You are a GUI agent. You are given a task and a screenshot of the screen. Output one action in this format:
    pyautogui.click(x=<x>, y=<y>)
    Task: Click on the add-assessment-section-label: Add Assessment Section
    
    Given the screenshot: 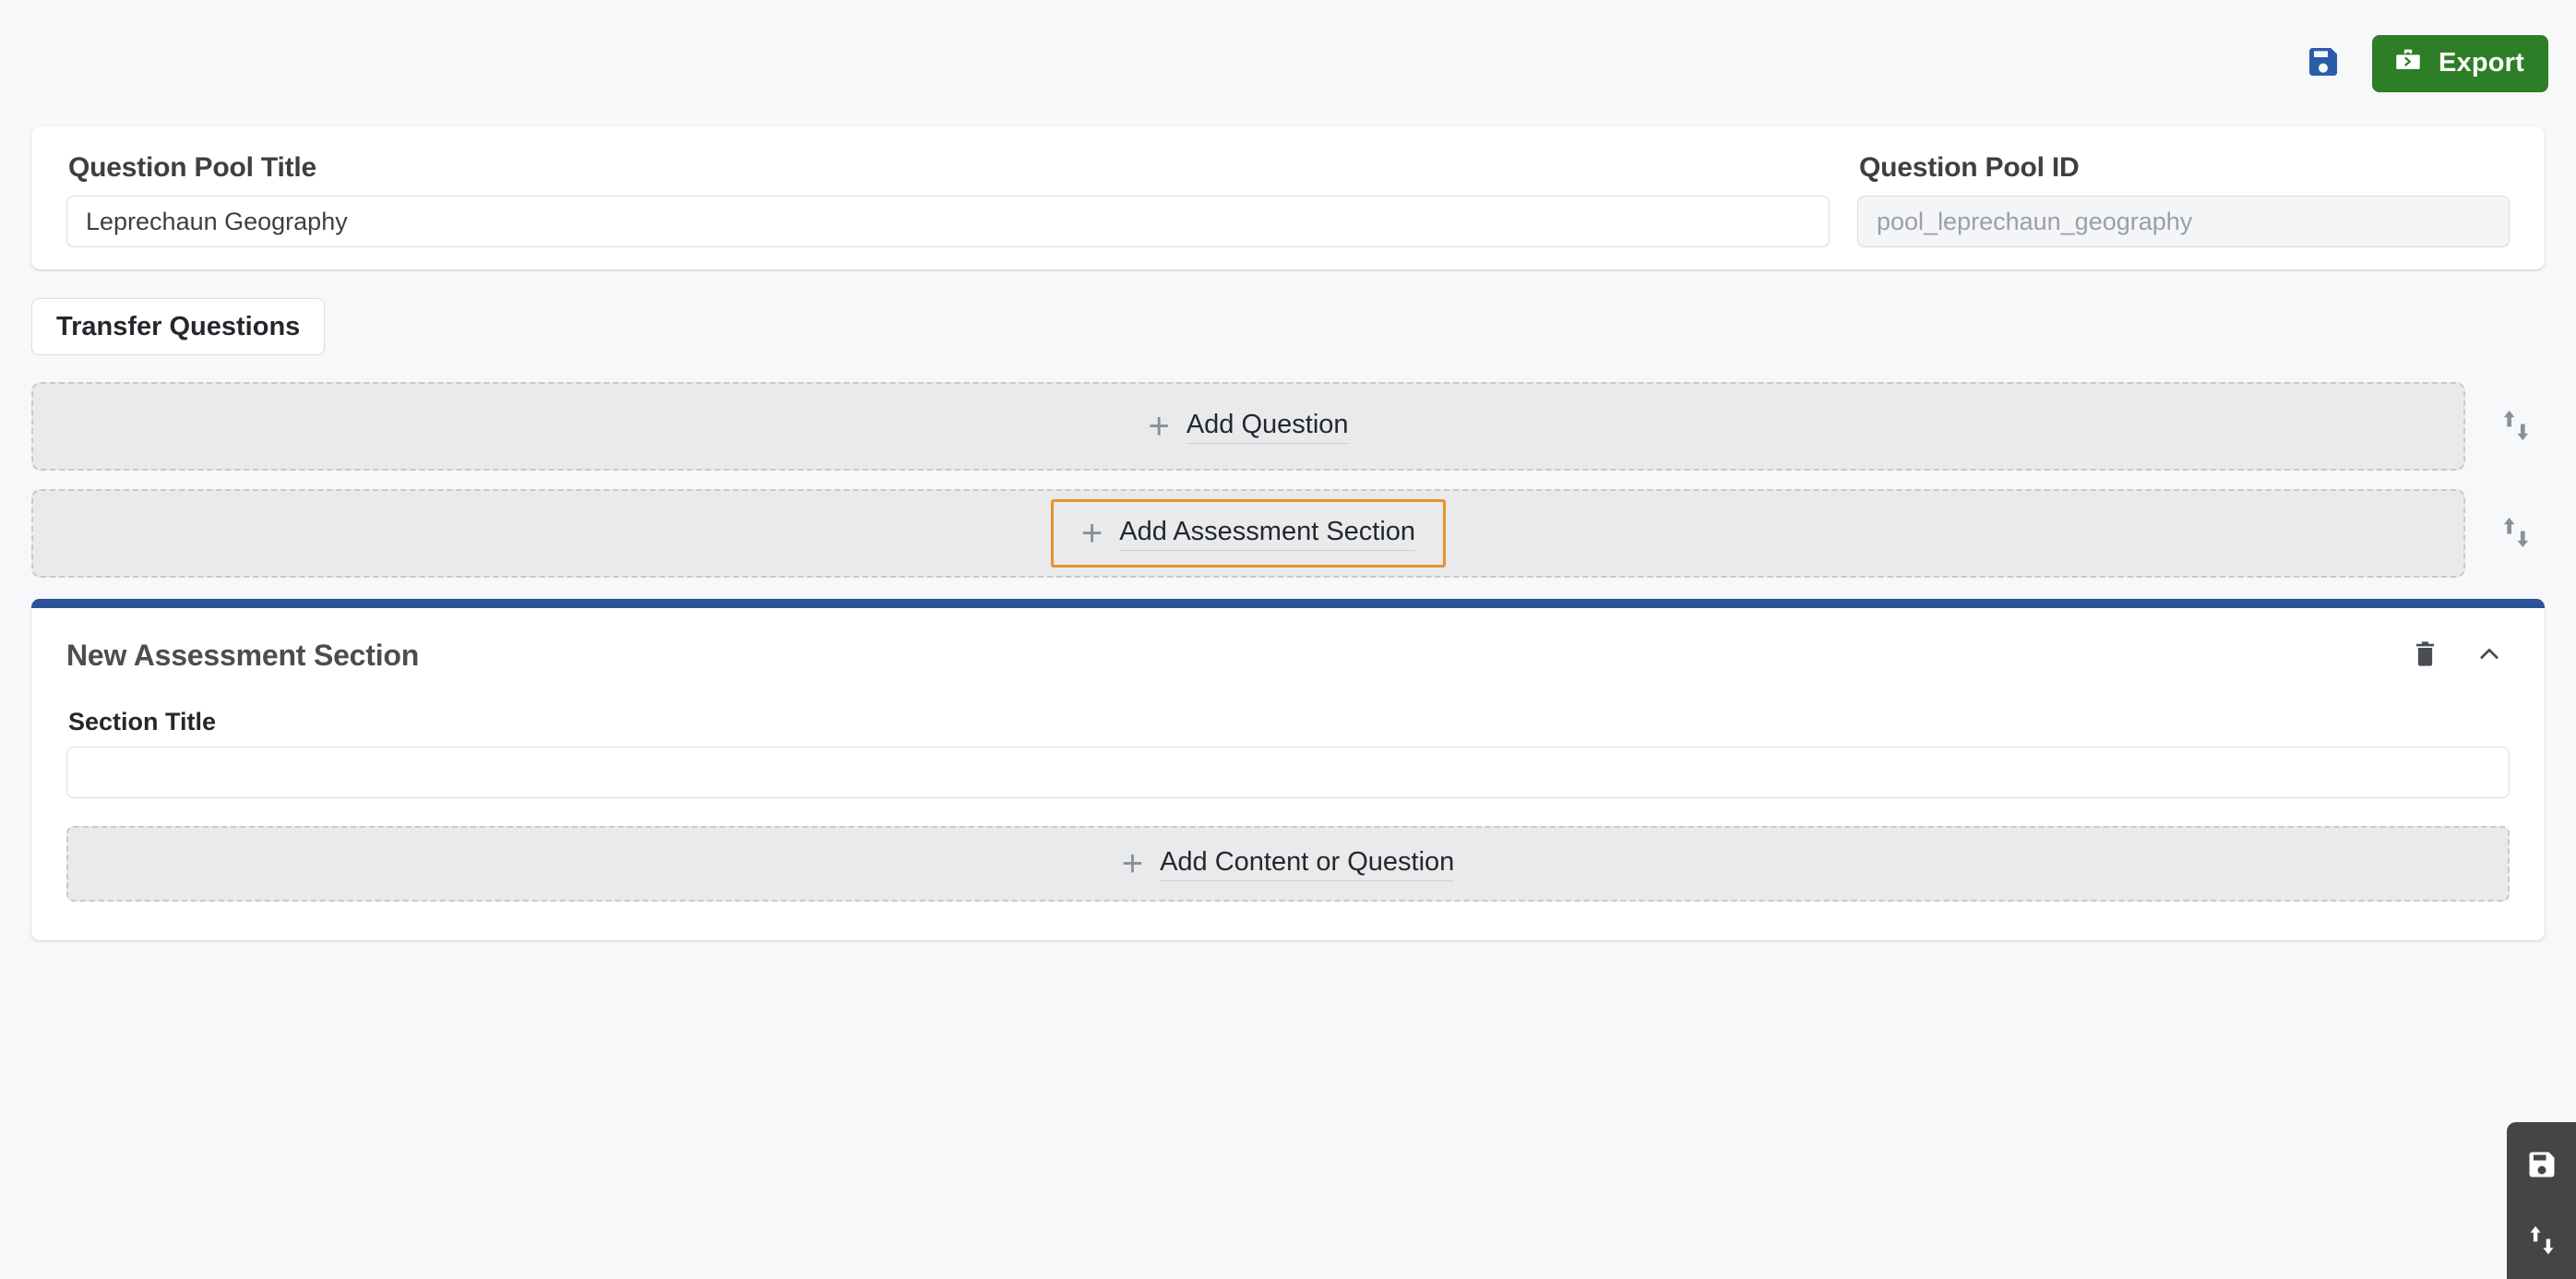 What is the action you would take?
    pyautogui.click(x=1267, y=534)
    